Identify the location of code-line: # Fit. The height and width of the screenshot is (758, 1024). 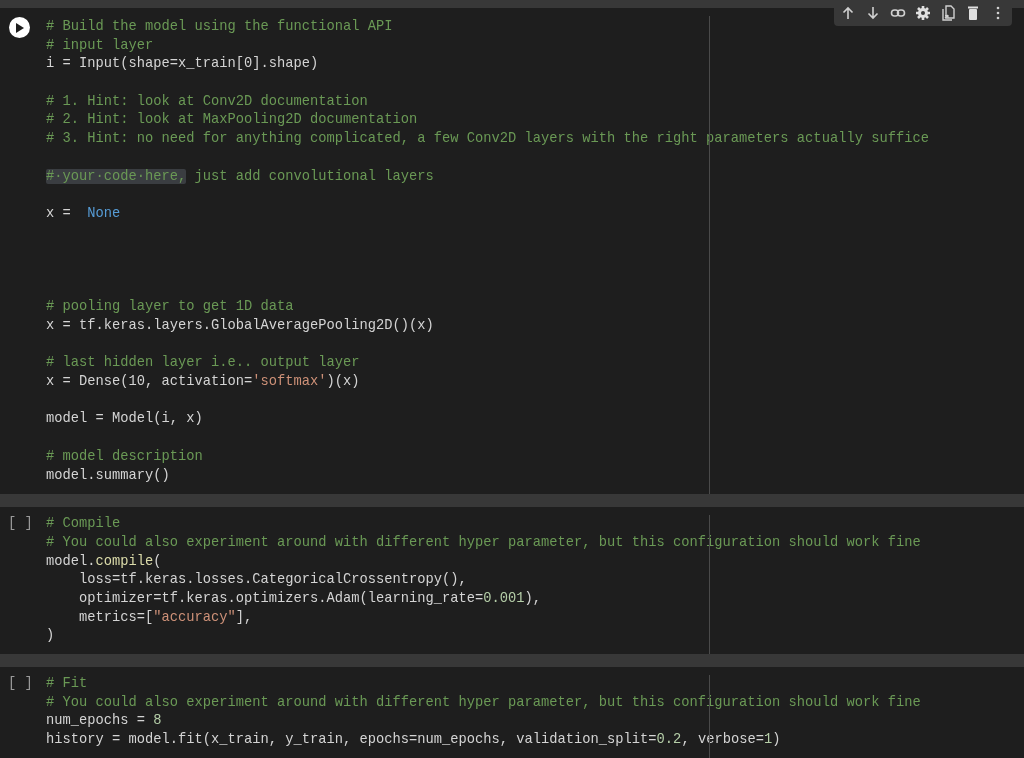
(67, 684).